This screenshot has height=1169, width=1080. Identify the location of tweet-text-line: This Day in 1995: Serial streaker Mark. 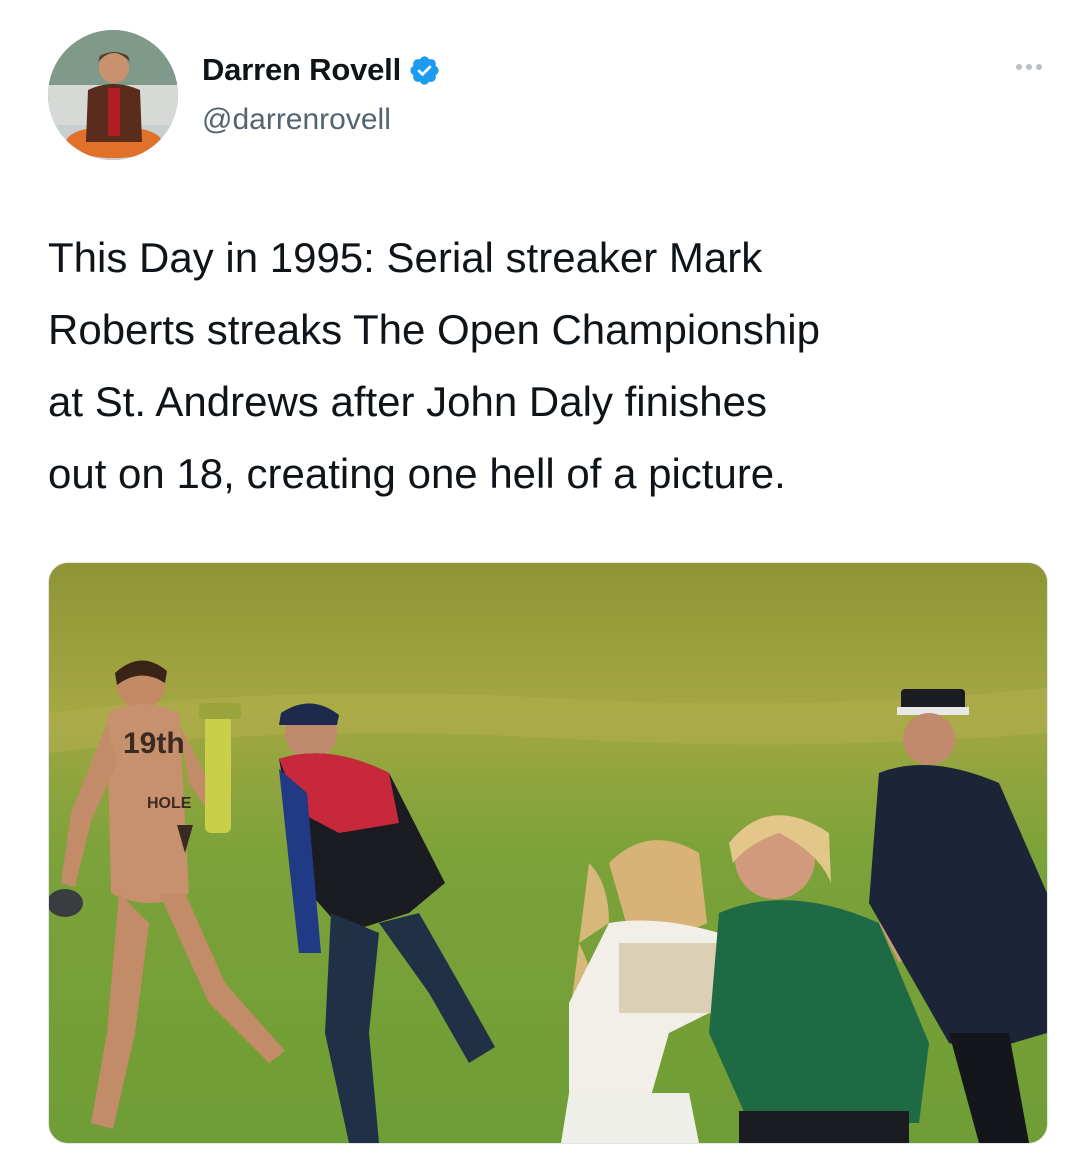
(405, 257).